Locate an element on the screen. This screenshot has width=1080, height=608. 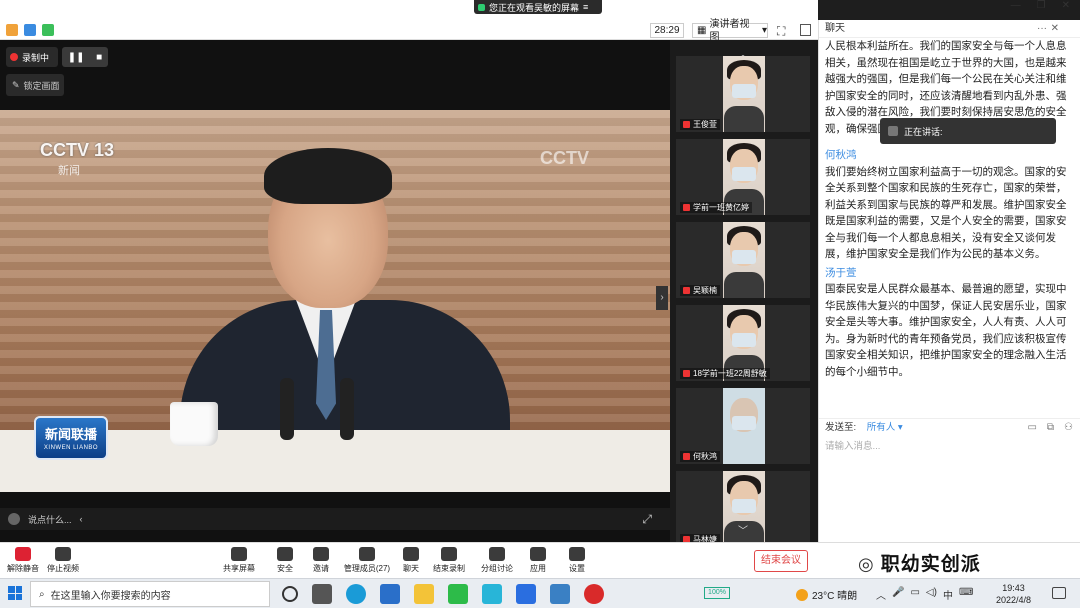
chat-sender: 何秋鸿 is located at coordinates (841, 155).